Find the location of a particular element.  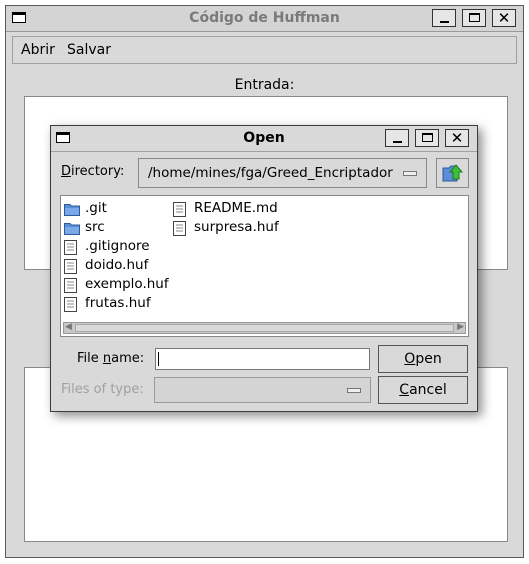

file-name-input is located at coordinates (262, 359).